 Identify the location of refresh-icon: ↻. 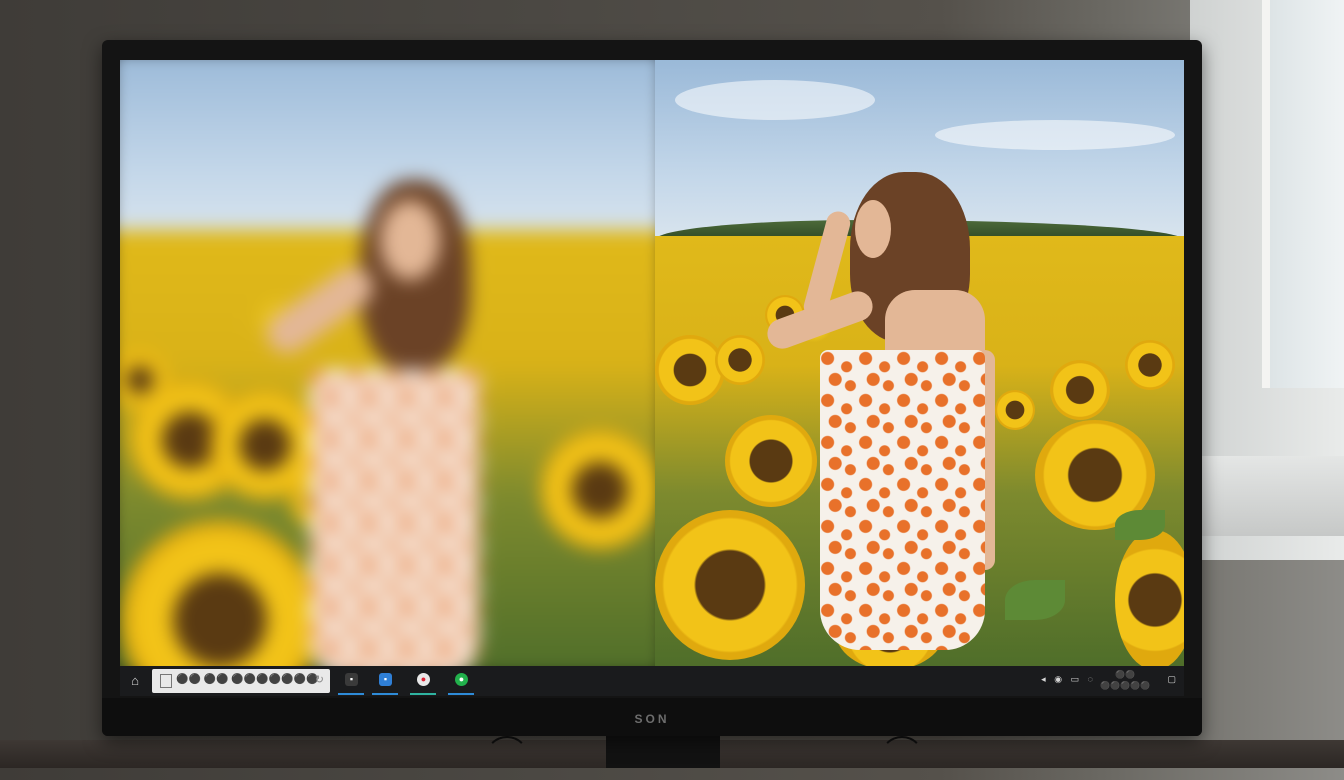
(319, 679).